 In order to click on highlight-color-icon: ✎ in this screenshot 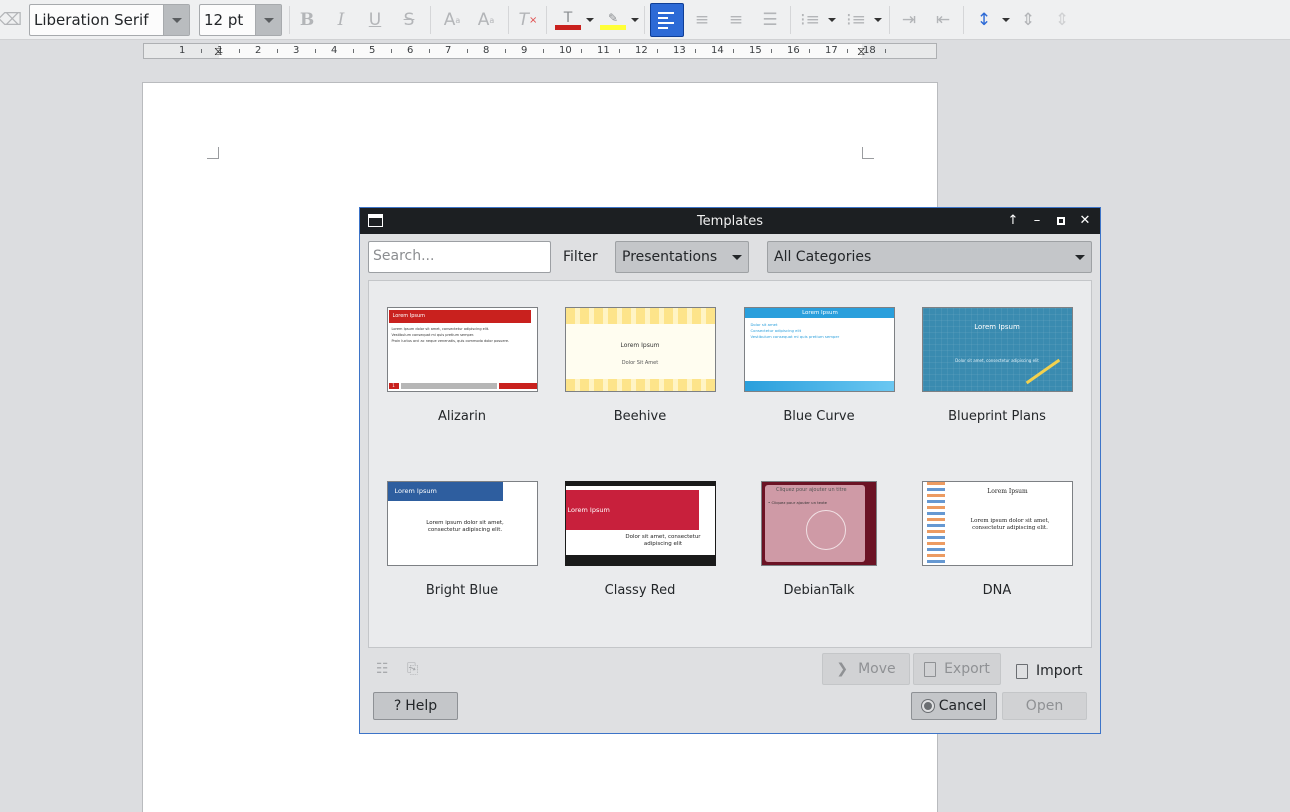, I will do `click(613, 20)`.